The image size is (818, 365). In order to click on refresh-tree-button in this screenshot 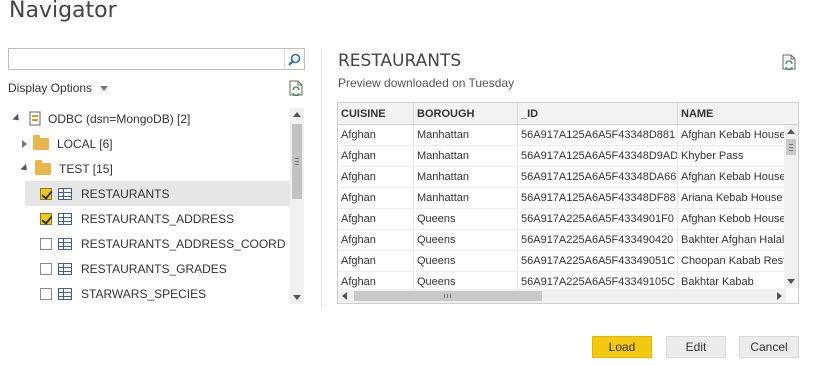, I will do `click(296, 90)`.